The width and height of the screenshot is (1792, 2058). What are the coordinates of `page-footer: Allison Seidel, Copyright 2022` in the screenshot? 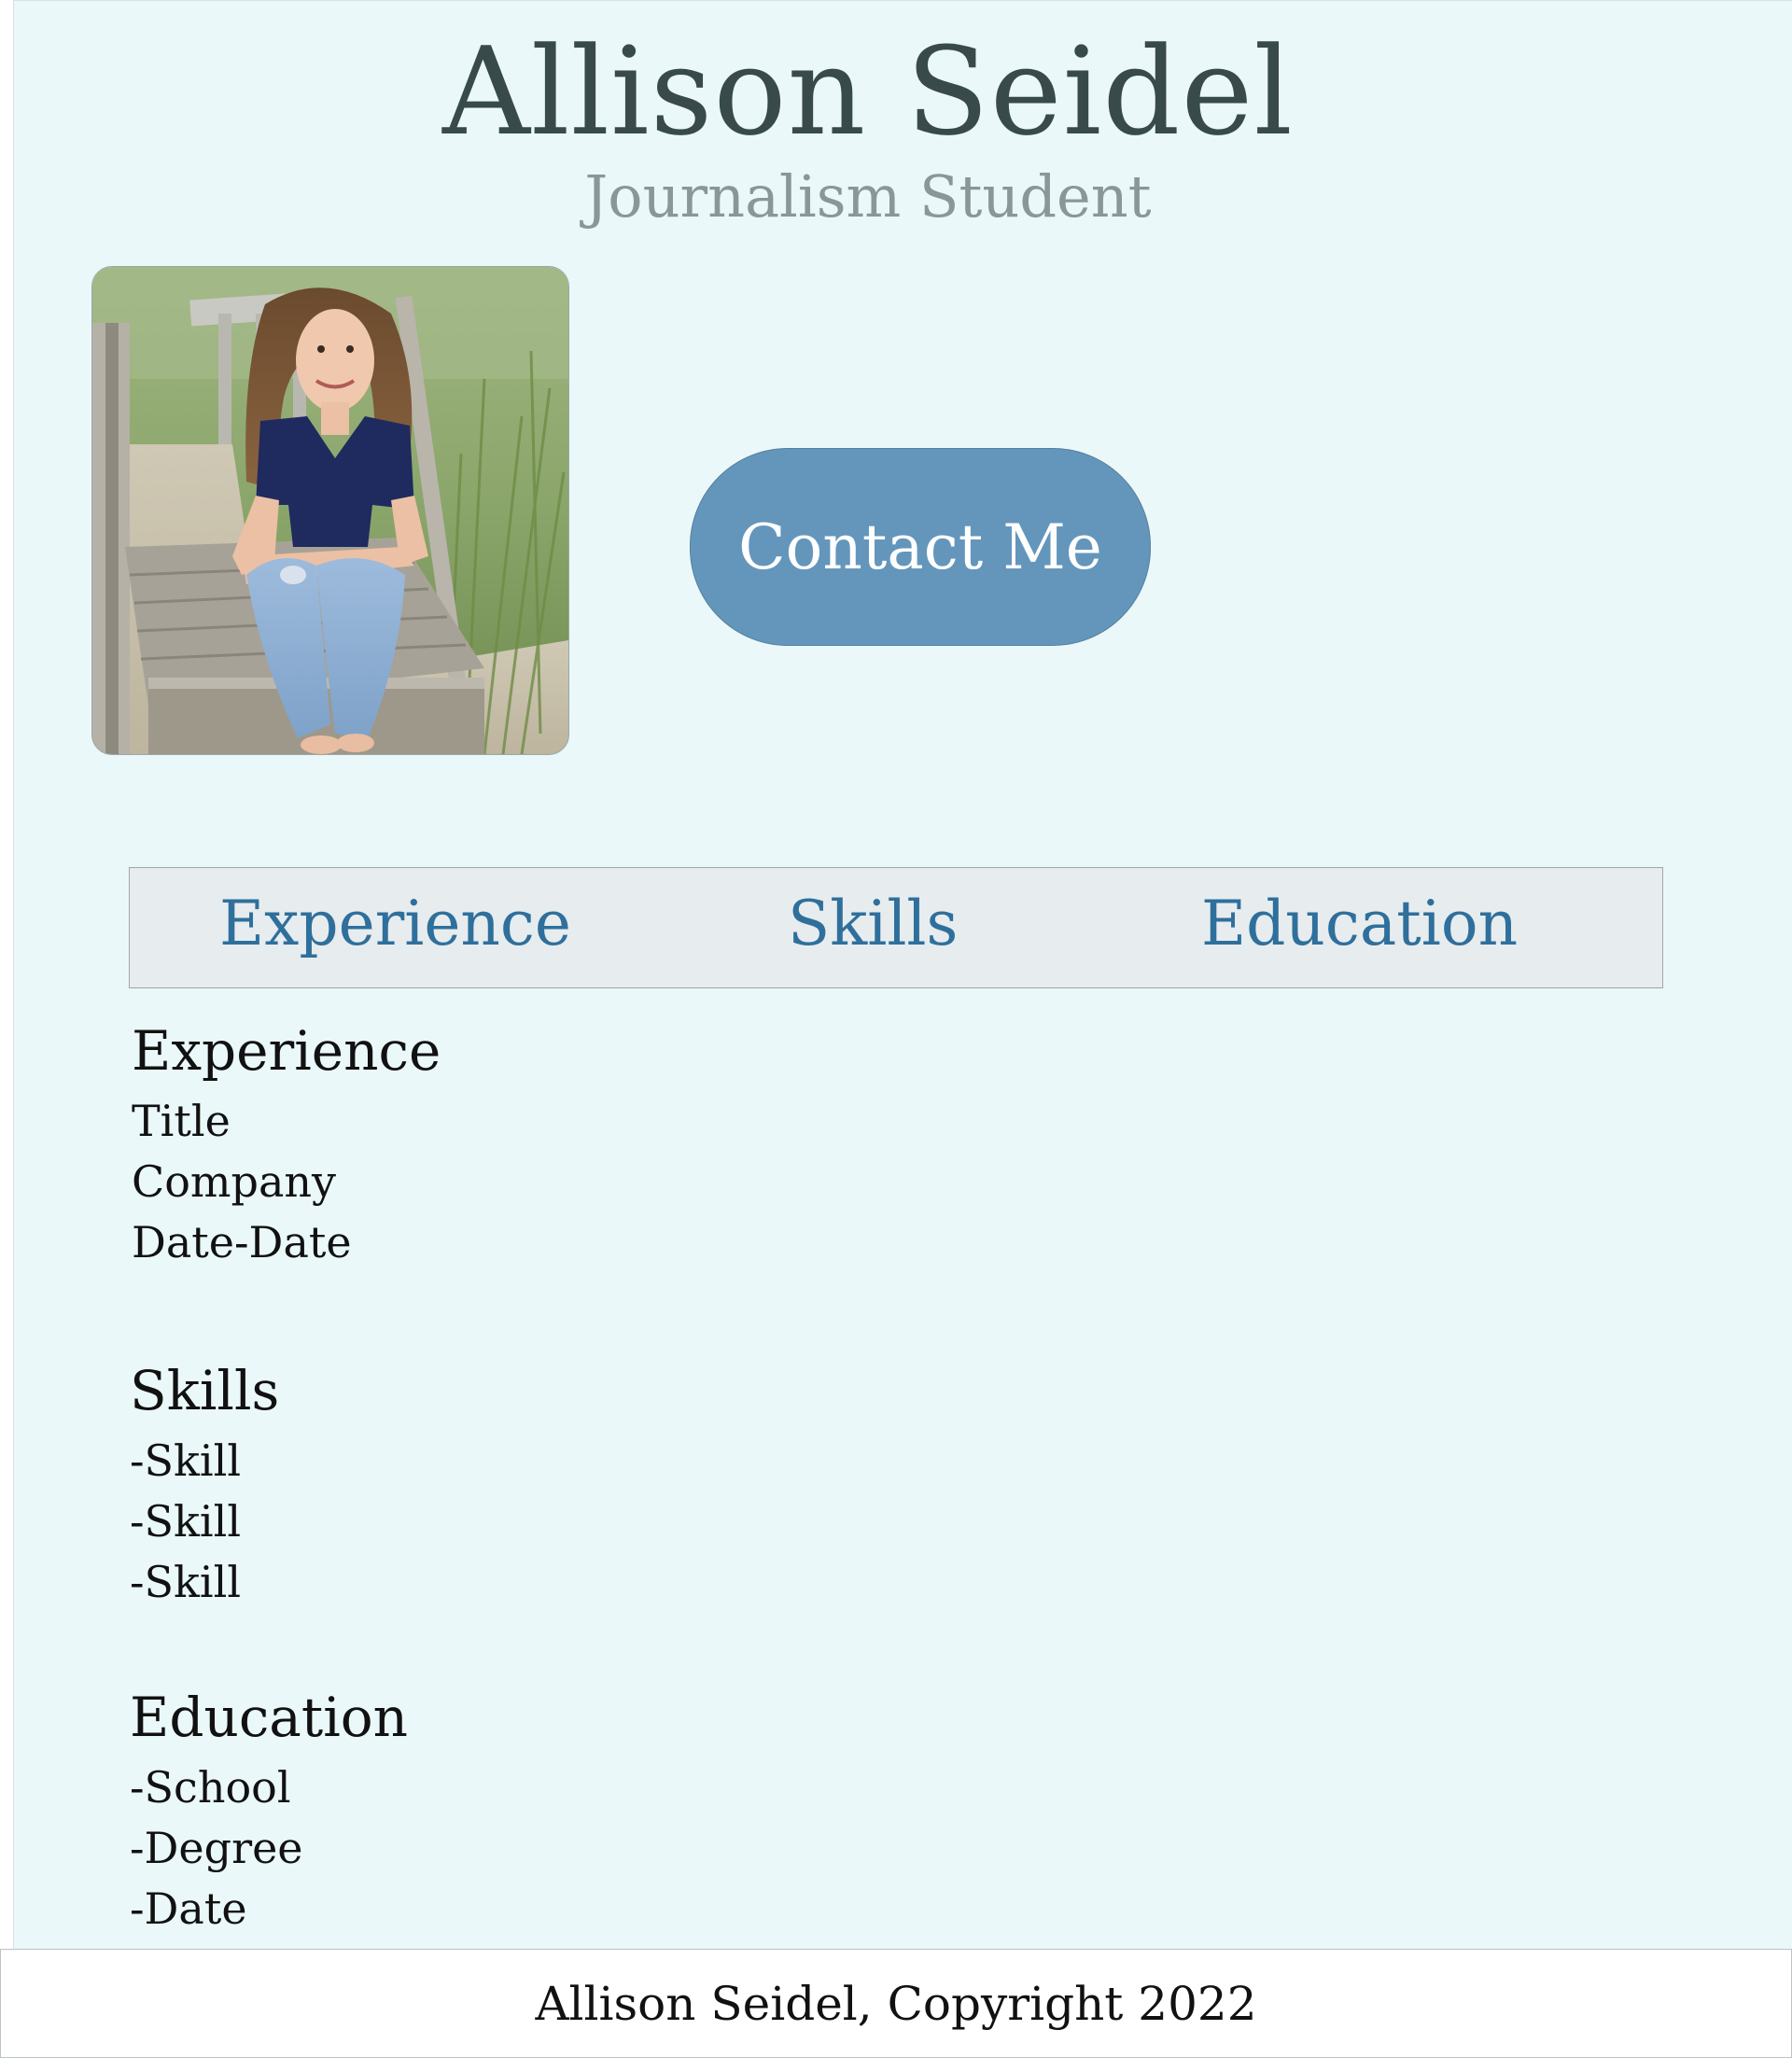 It's located at (896, 2003).